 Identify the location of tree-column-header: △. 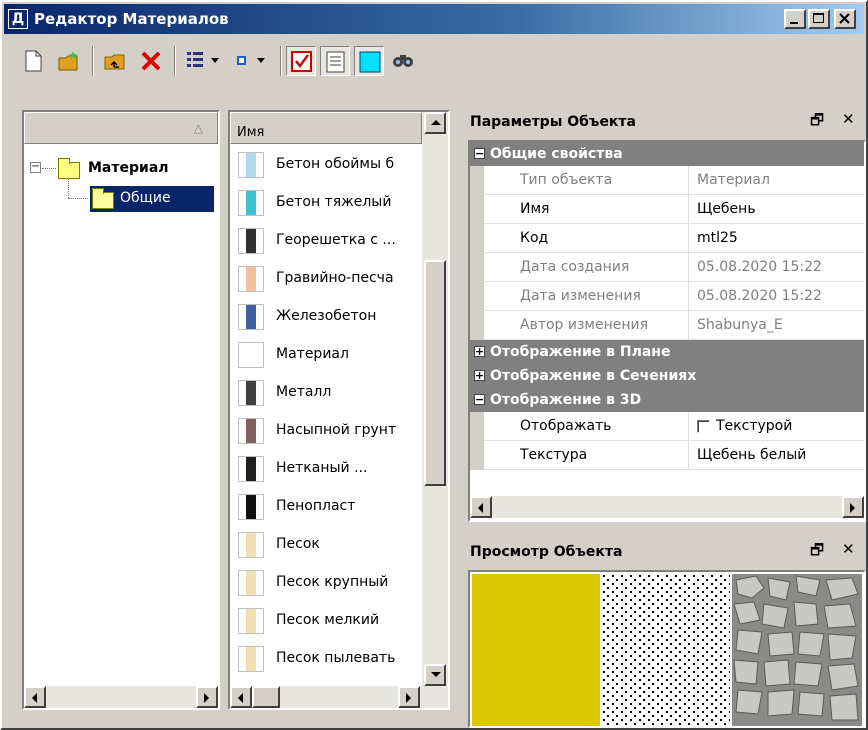
(121, 128).